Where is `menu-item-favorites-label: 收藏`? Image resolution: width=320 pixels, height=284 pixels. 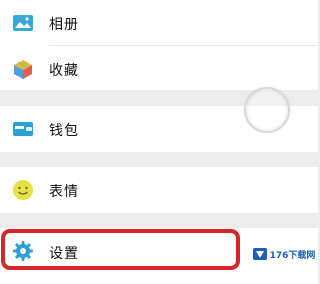 menu-item-favorites-label: 收藏 is located at coordinates (64, 71).